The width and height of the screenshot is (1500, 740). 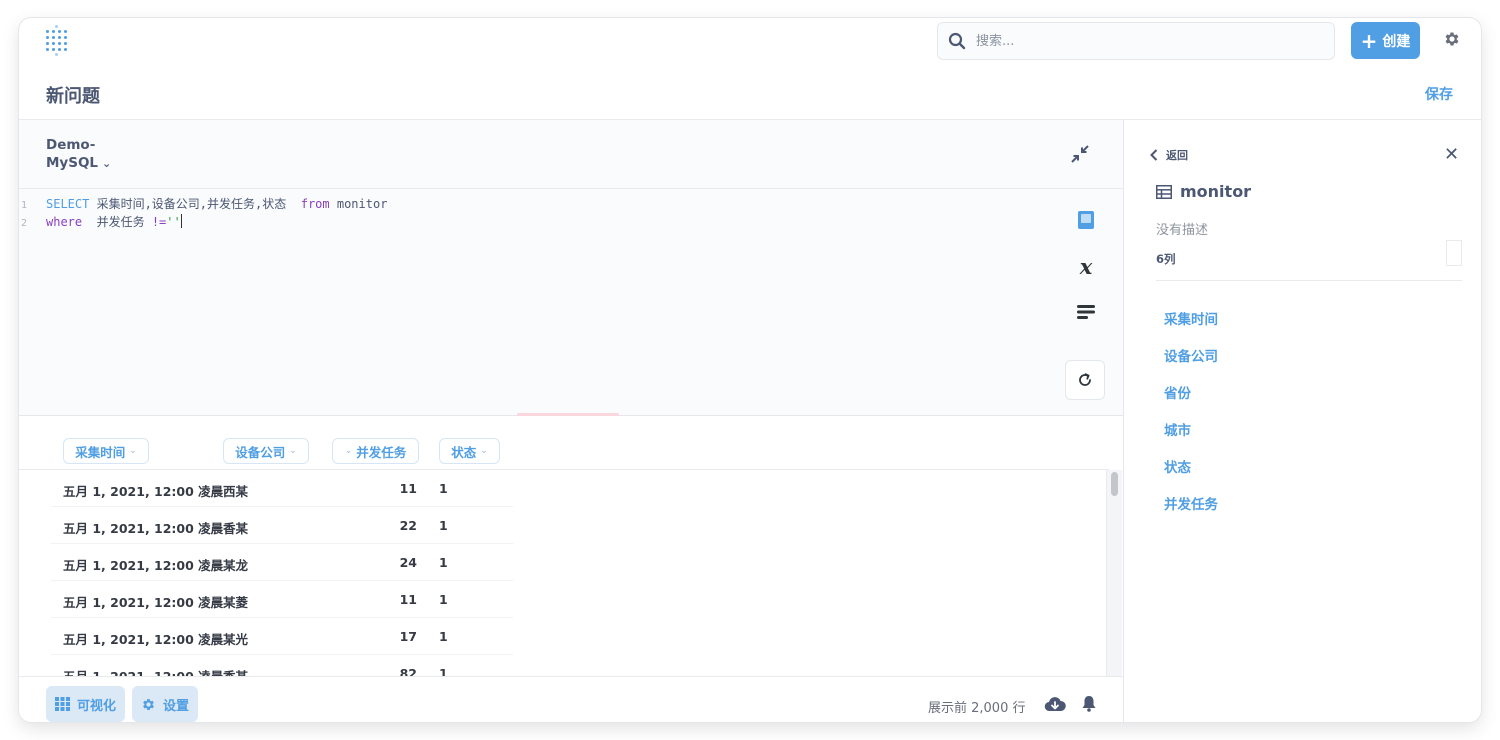 I want to click on visualization-button: 可视化, so click(x=86, y=704).